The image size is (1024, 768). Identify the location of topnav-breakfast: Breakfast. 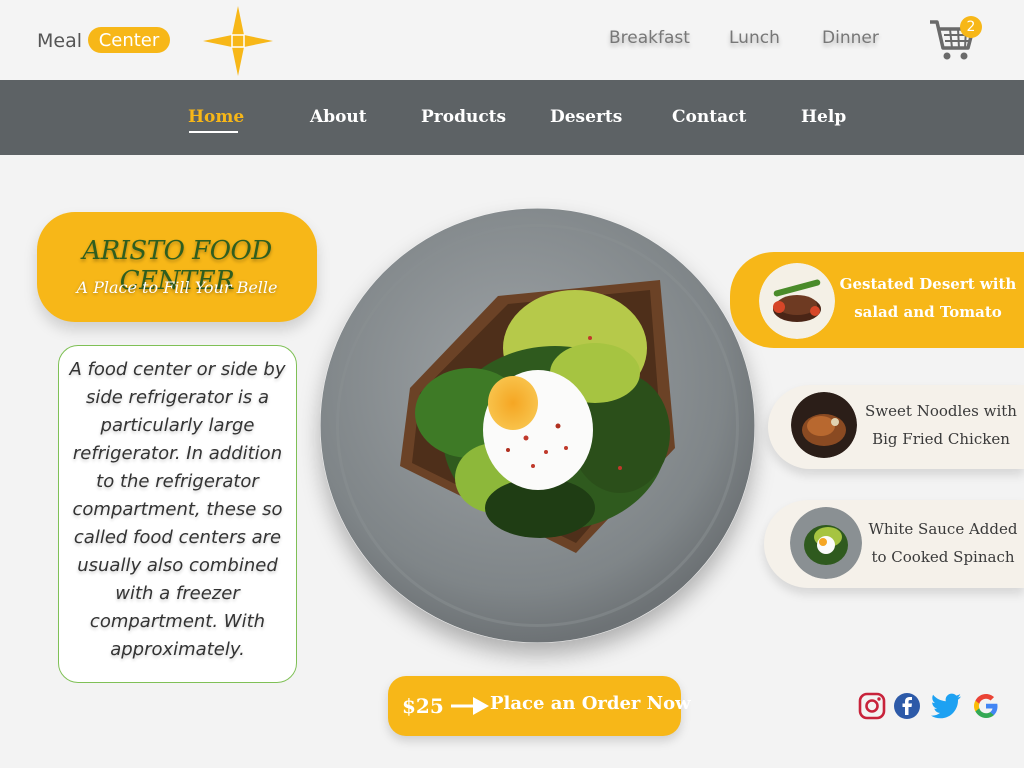
(649, 38).